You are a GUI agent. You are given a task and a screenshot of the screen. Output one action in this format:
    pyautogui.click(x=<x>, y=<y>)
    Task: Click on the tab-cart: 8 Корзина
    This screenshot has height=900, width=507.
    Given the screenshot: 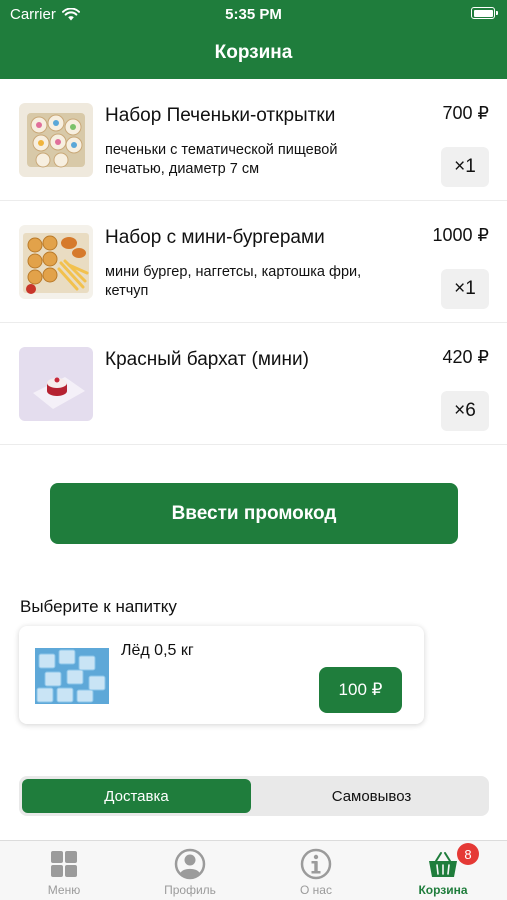 What is the action you would take?
    pyautogui.click(x=443, y=870)
    